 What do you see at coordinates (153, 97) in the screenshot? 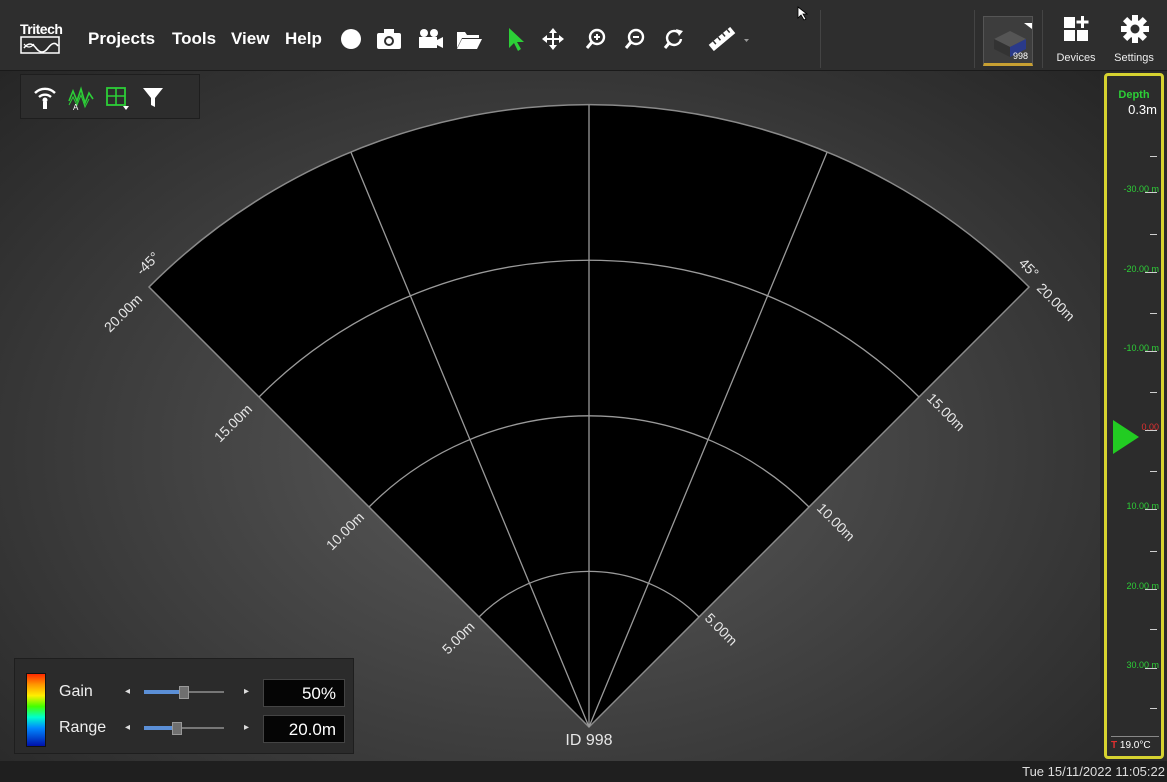
I see `filter-icon` at bounding box center [153, 97].